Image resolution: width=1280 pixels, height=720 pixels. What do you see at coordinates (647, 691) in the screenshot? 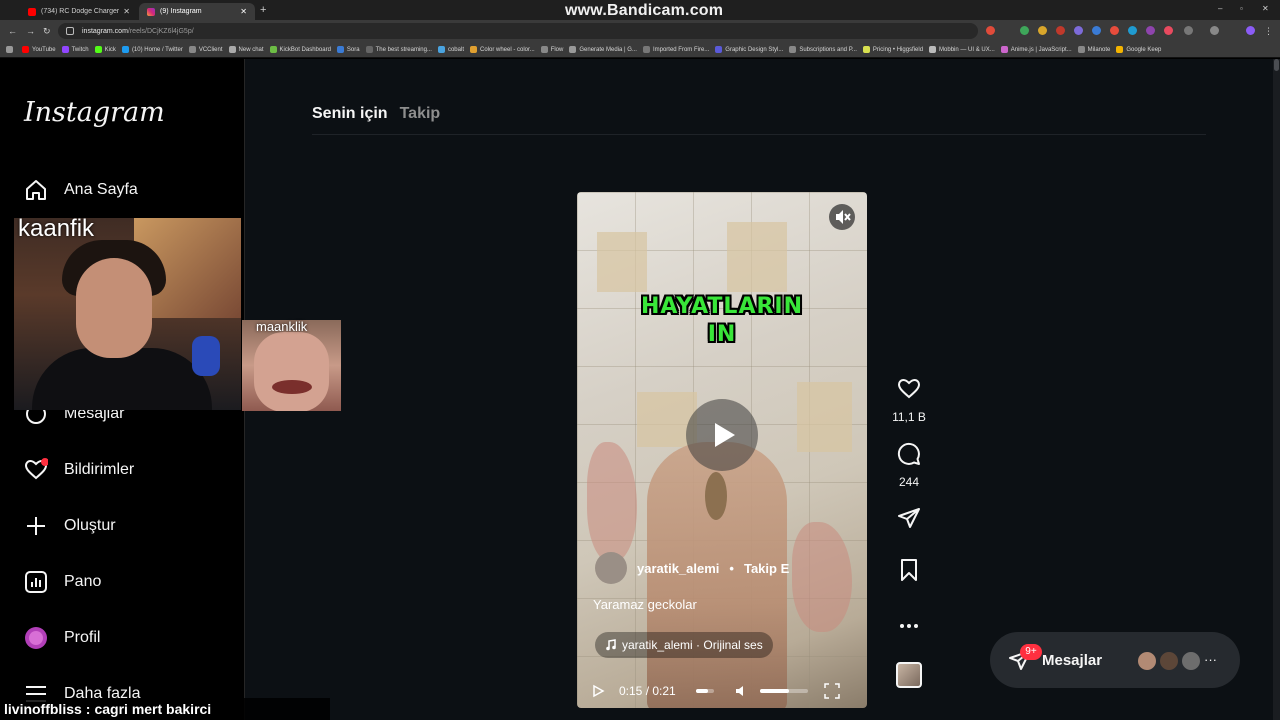
I see `time-display: 0:15 / 0:21` at bounding box center [647, 691].